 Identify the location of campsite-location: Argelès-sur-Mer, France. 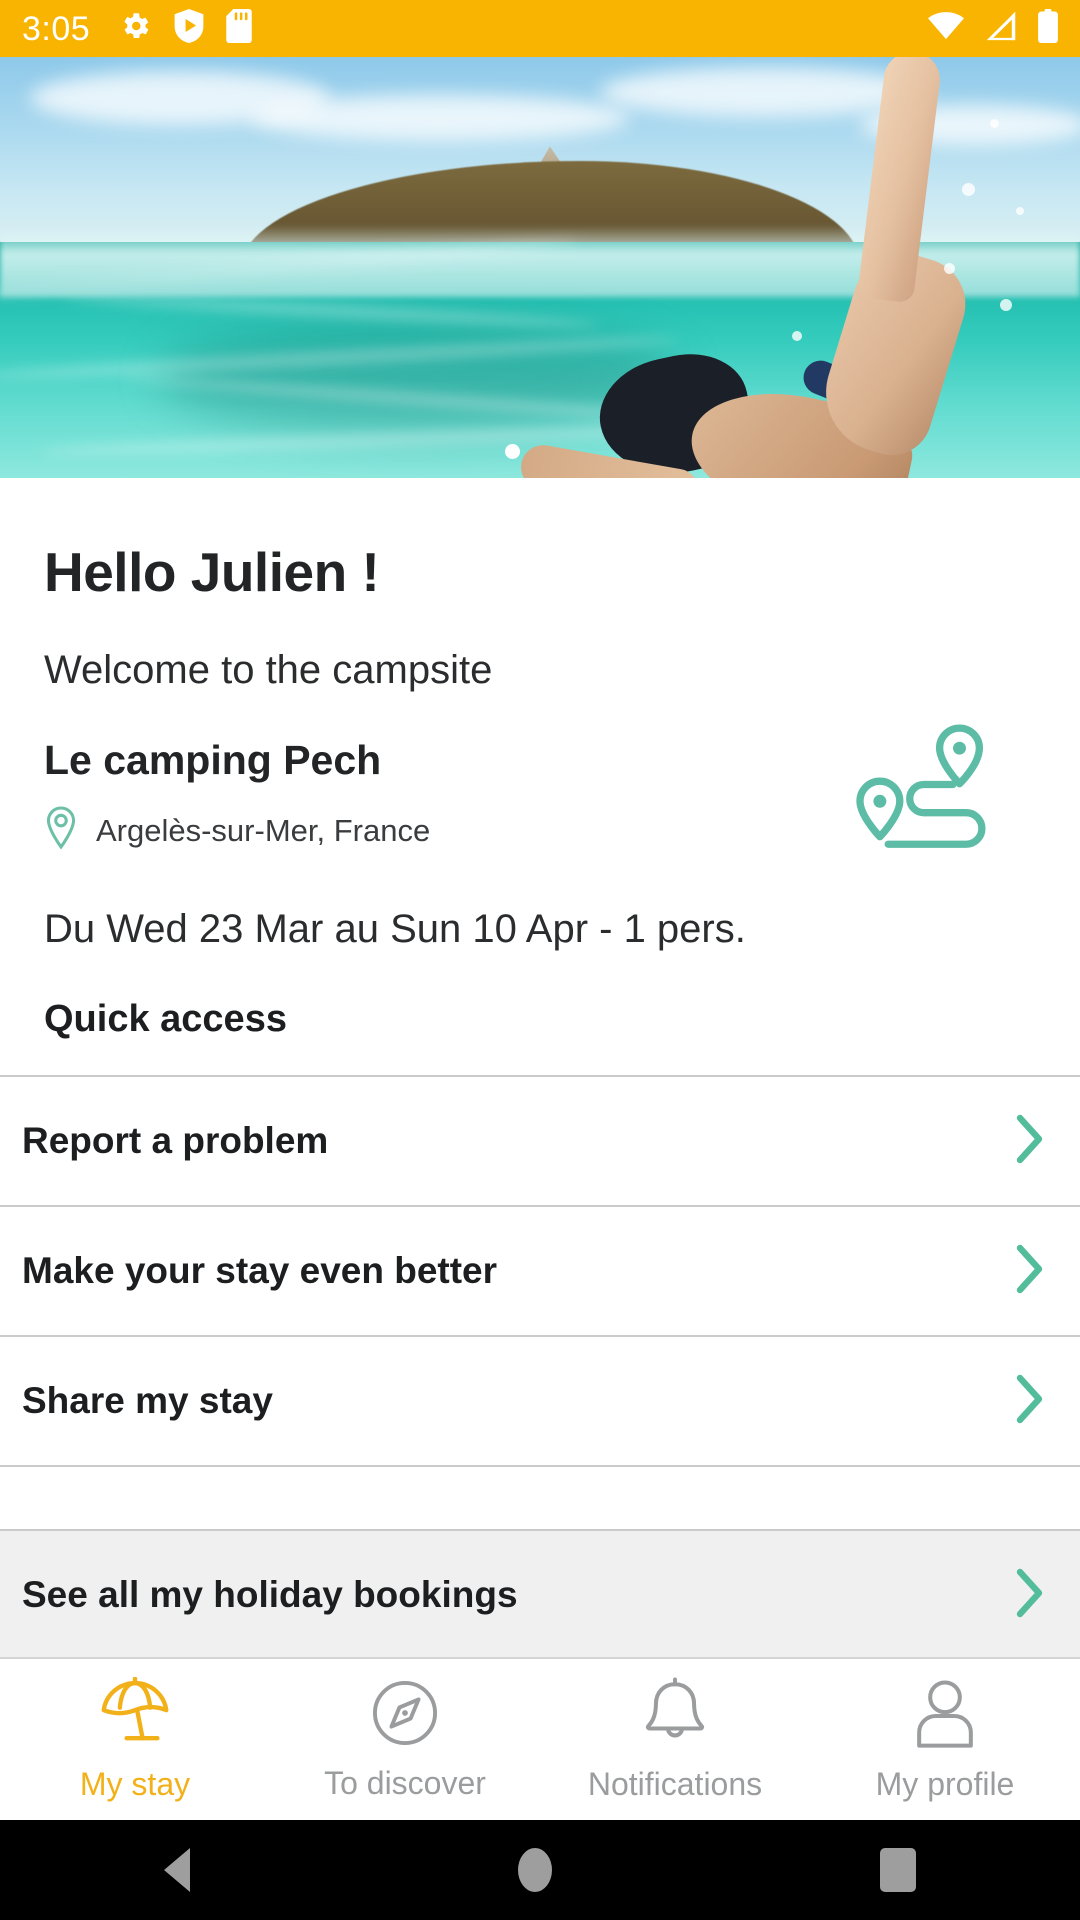
(263, 830).